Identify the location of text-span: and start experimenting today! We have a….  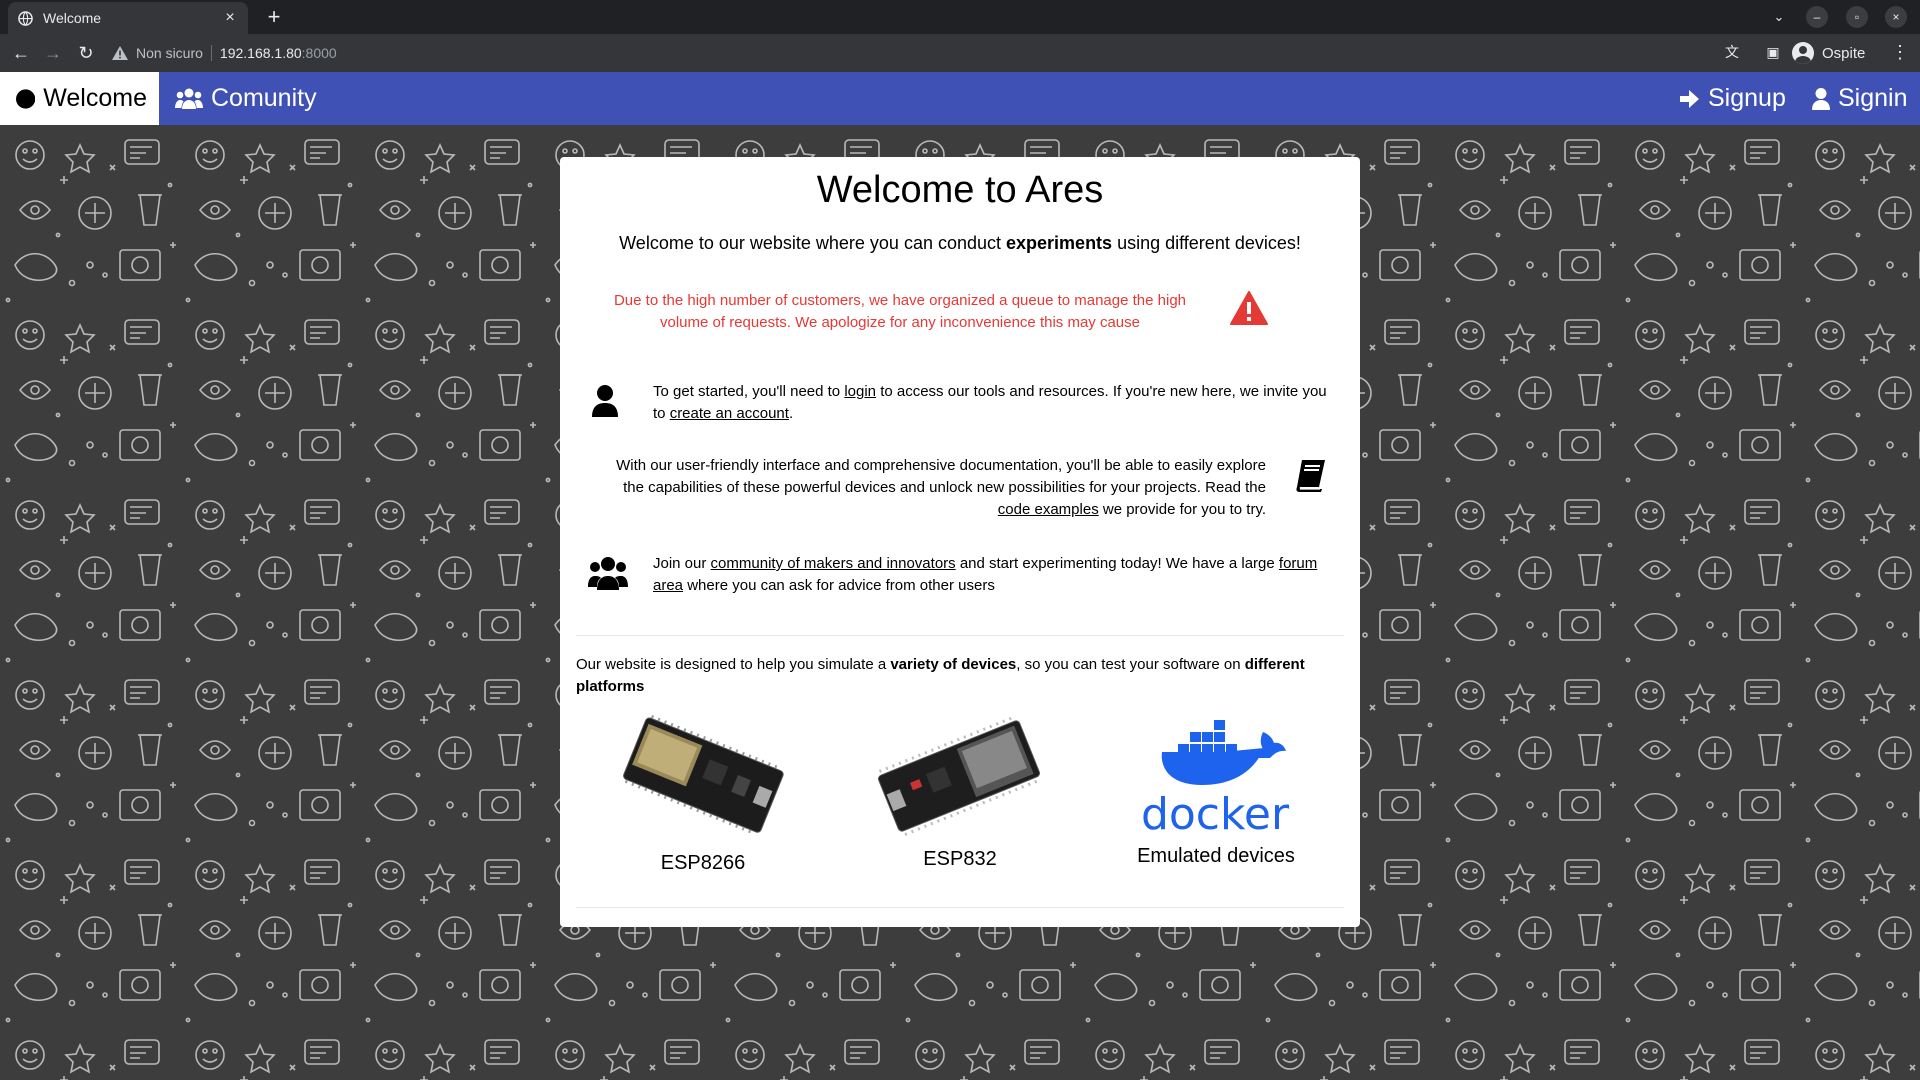
(1117, 563).